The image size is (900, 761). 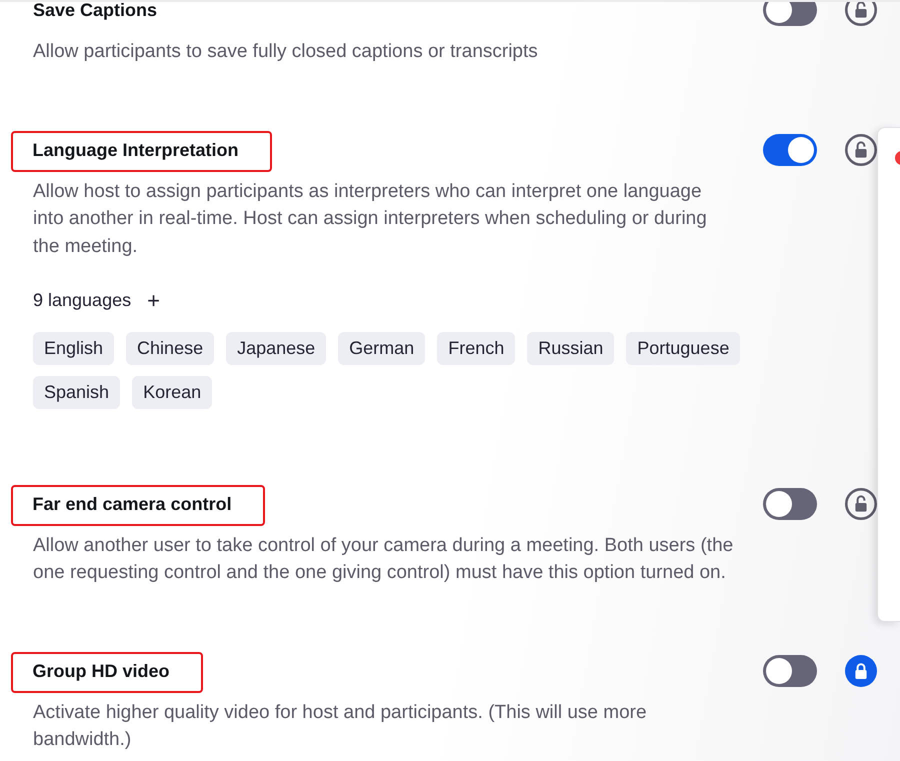 I want to click on language-tag: Spanish, so click(x=76, y=392).